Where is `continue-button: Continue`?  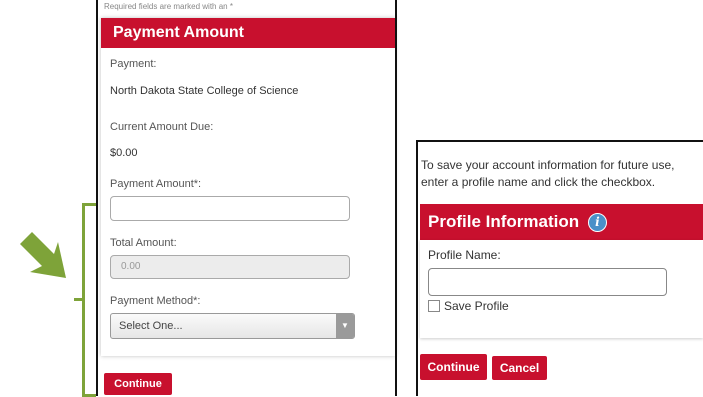 continue-button: Continue is located at coordinates (138, 384).